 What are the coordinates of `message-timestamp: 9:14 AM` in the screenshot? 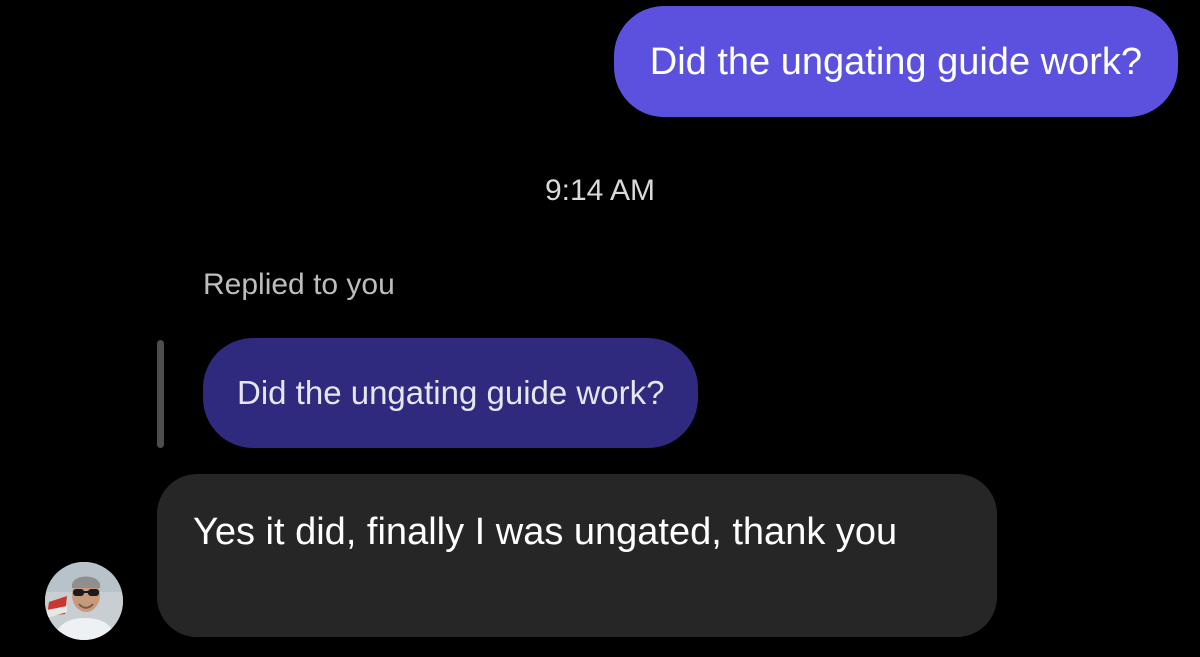 It's located at (600, 190).